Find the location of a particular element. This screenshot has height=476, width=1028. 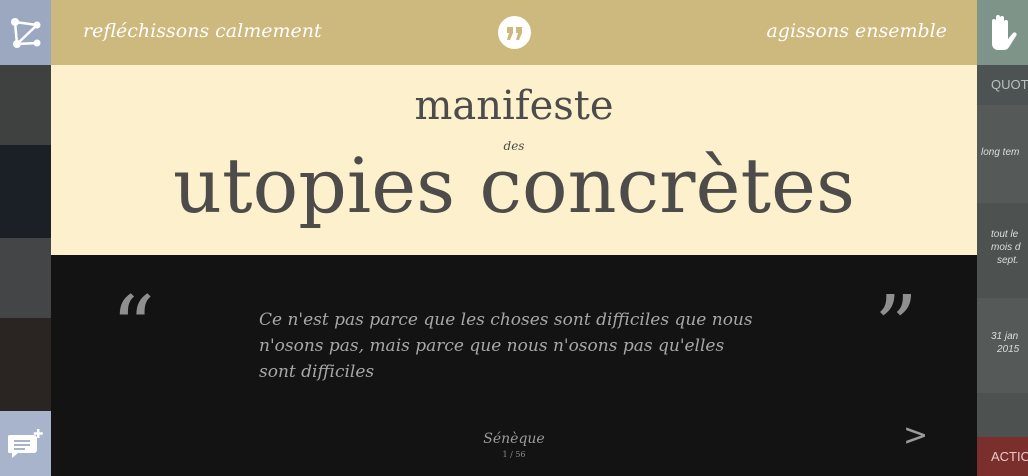

list-item-text: 2015 is located at coordinates (1008, 349).